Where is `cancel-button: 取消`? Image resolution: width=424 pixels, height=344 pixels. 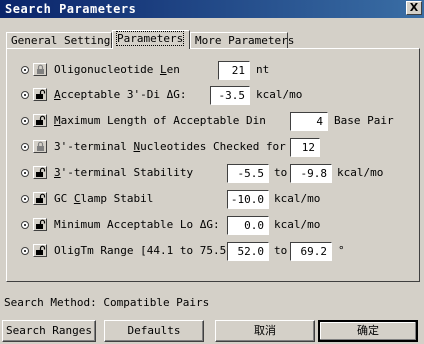 cancel-button: 取消 is located at coordinates (265, 331).